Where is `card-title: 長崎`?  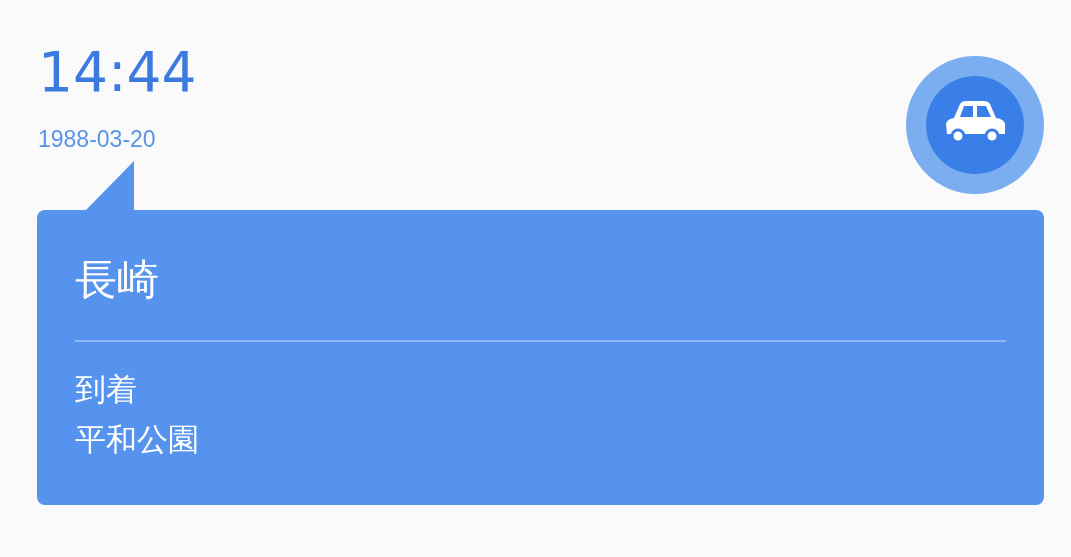 card-title: 長崎 is located at coordinates (117, 280).